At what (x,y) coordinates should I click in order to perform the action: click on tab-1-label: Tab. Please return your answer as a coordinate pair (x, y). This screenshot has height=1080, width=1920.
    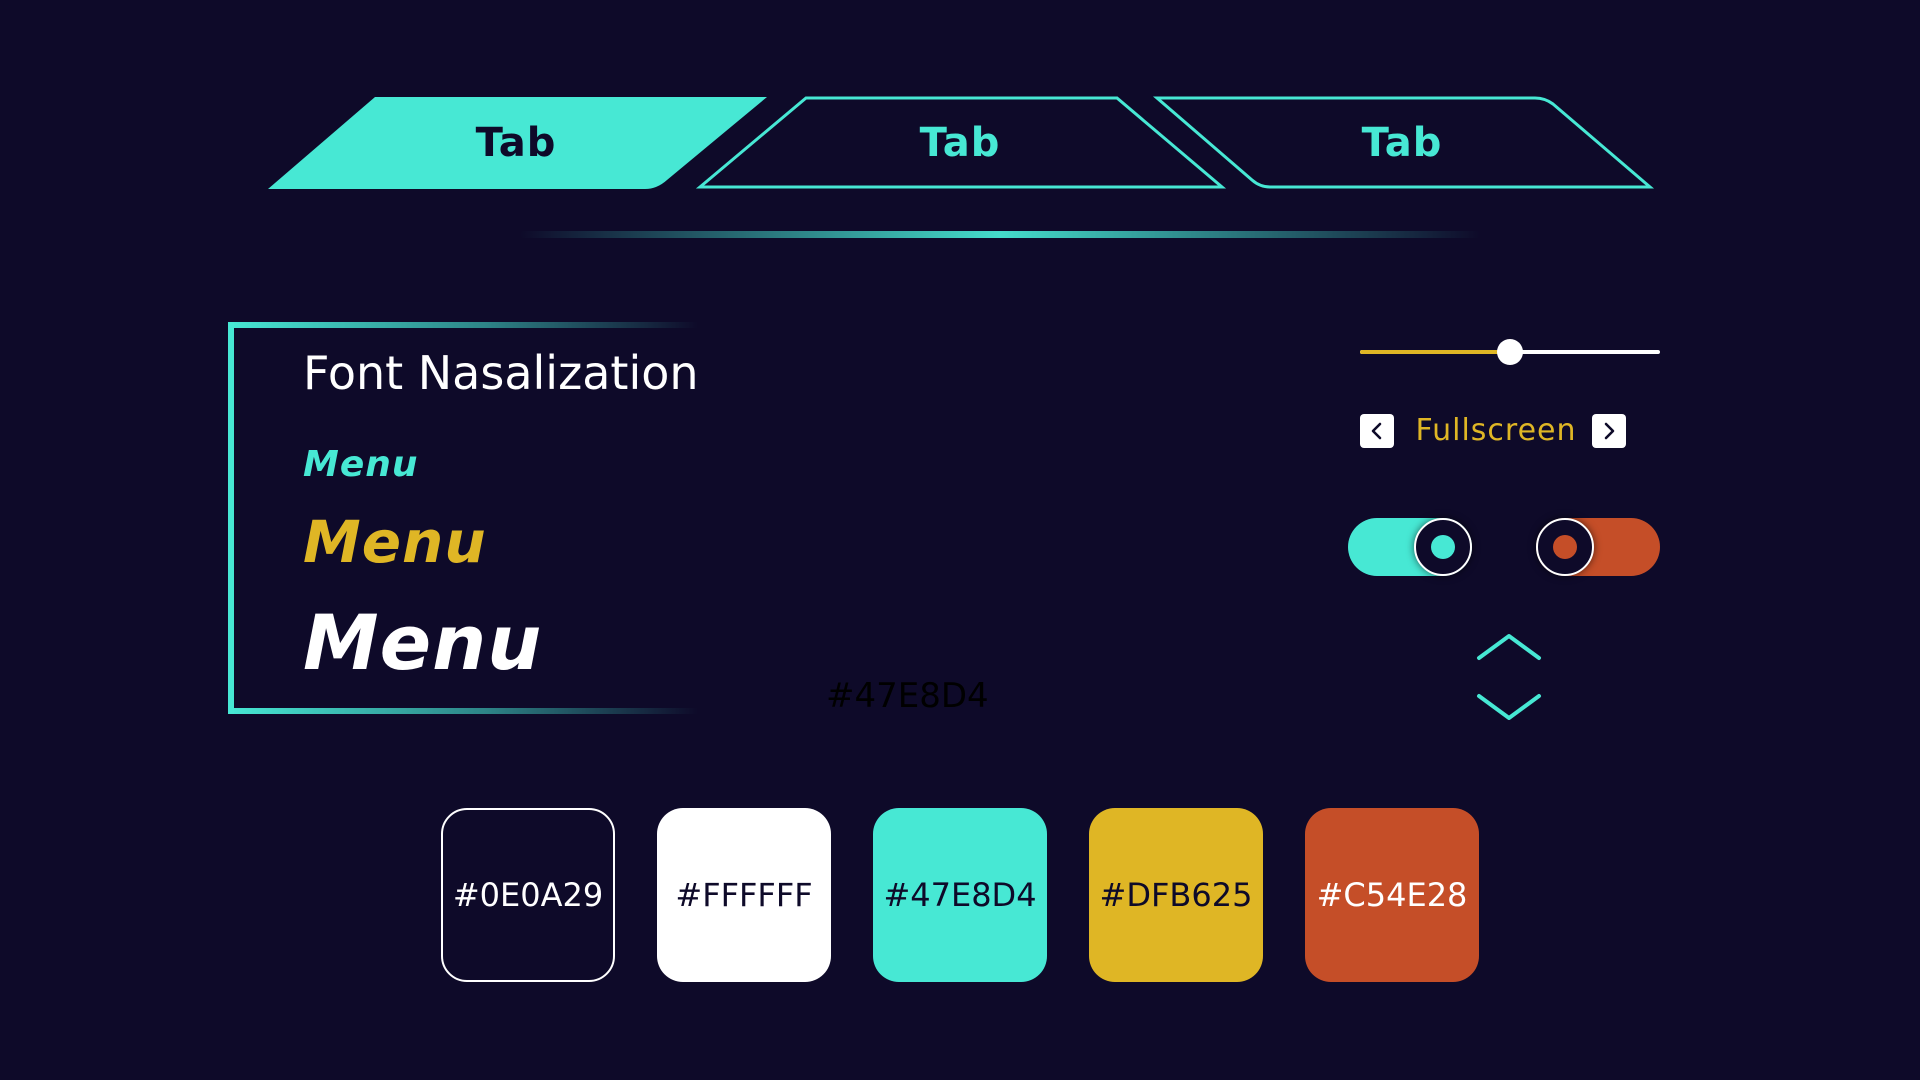
    Looking at the image, I should click on (516, 143).